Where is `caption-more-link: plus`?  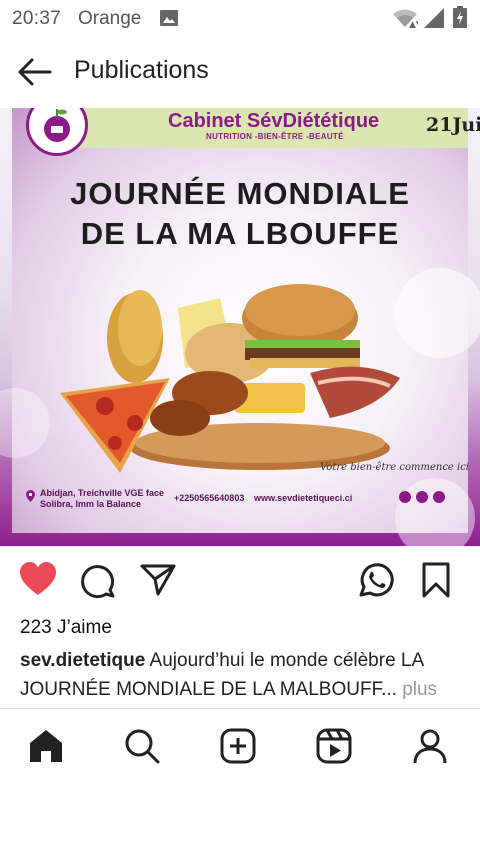
caption-more-link: plus is located at coordinates (419, 689).